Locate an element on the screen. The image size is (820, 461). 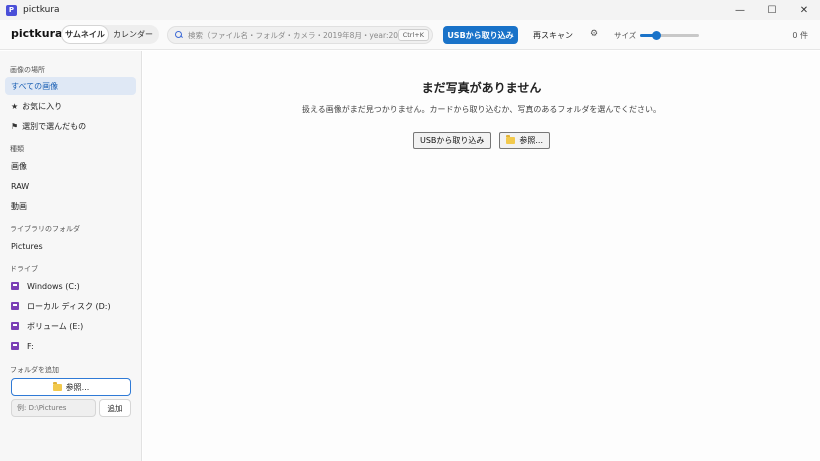
types-heading: 種類 is located at coordinates (17, 149).